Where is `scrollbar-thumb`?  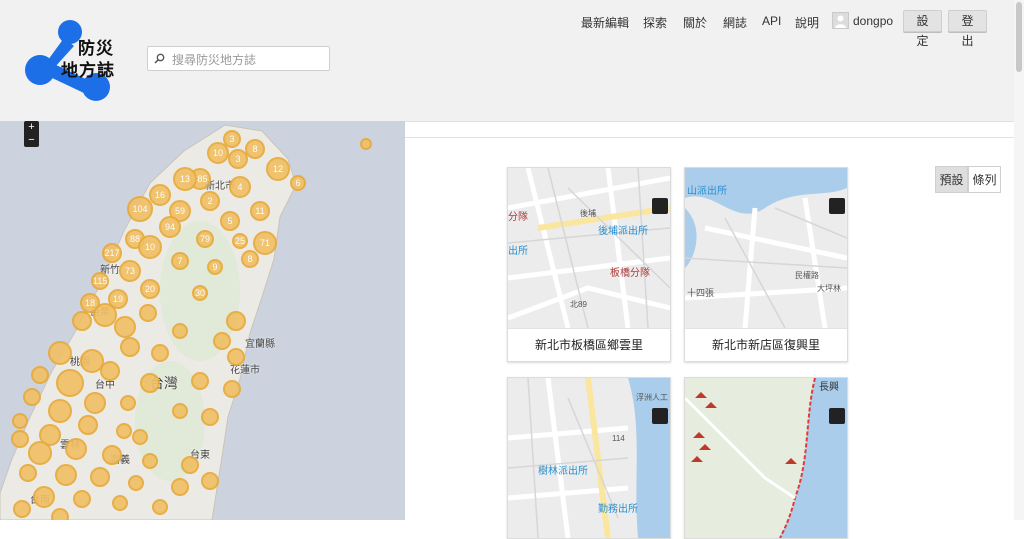
scrollbar-thumb is located at coordinates (1019, 37).